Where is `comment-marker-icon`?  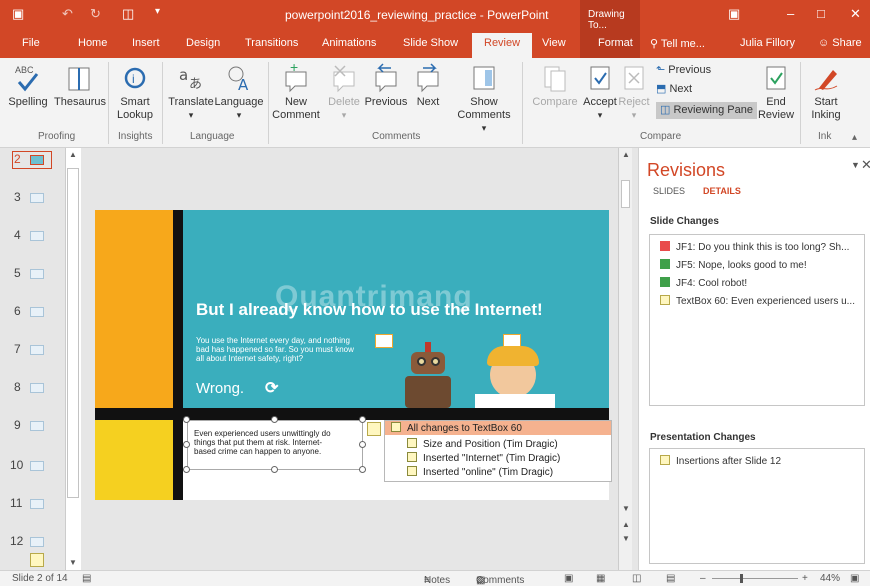 comment-marker-icon is located at coordinates (384, 341).